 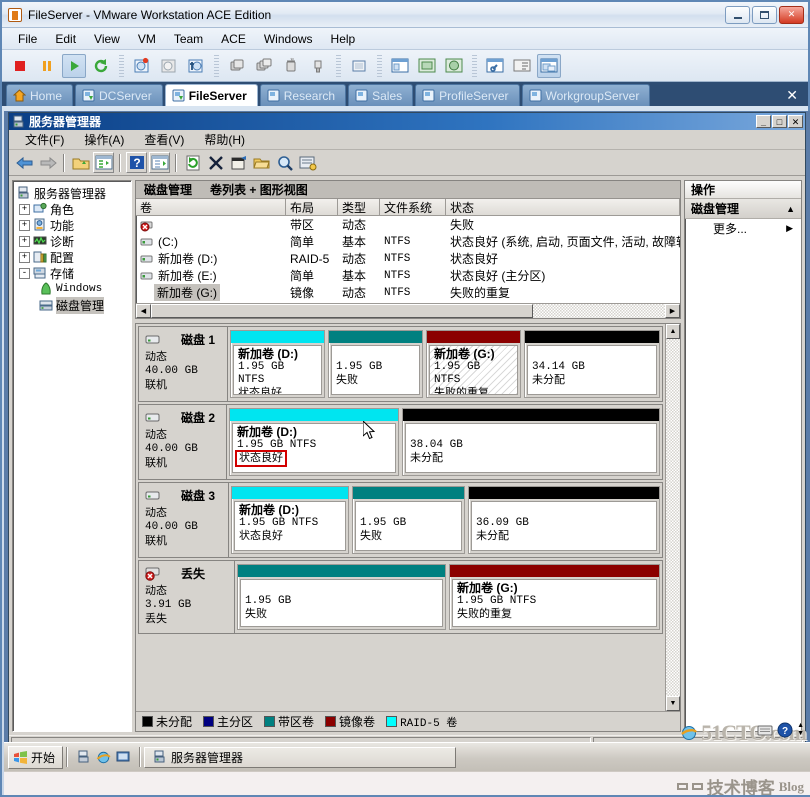 I want to click on tree-item-roles: + 角色, so click(x=72, y=209).